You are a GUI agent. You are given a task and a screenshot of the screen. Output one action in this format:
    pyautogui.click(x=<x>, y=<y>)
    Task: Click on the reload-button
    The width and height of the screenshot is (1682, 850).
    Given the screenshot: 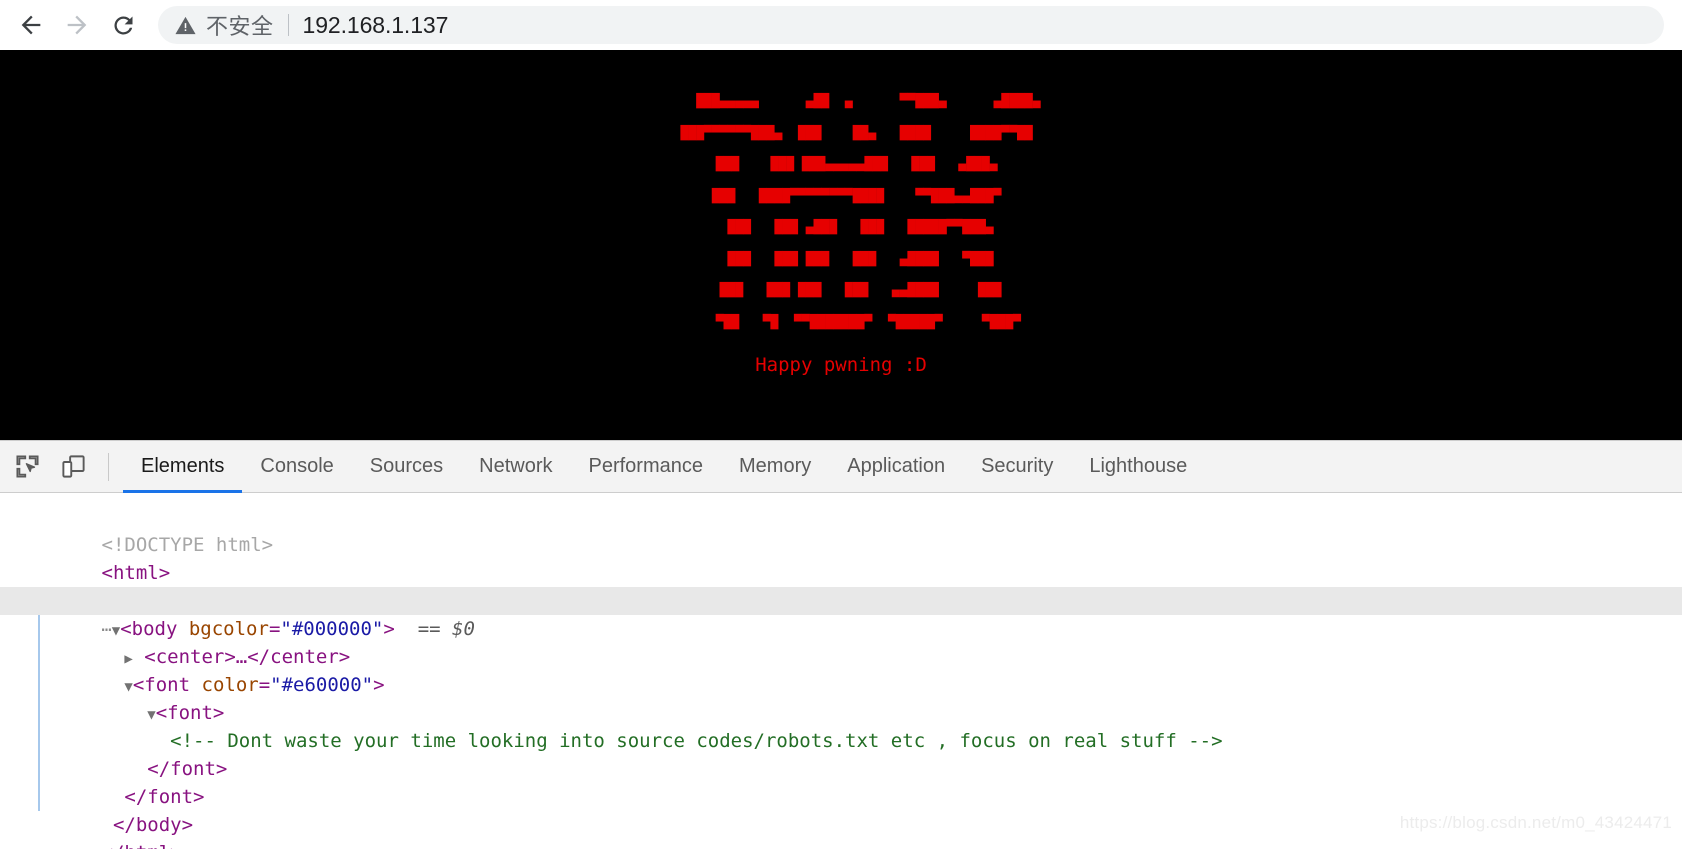 What is the action you would take?
    pyautogui.click(x=123, y=25)
    